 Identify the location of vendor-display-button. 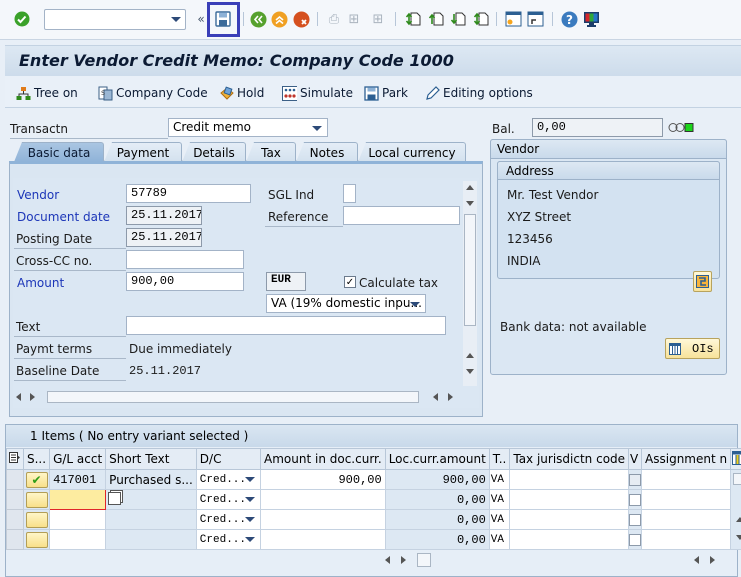
(702, 281).